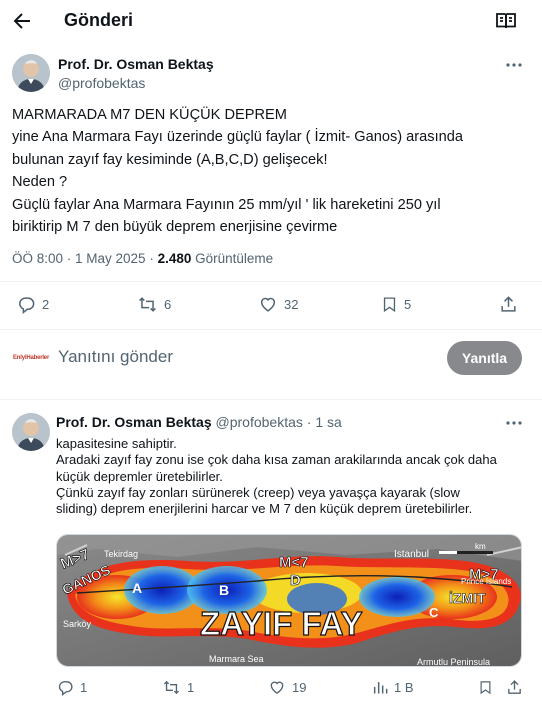 The width and height of the screenshot is (542, 708). What do you see at coordinates (411, 554) in the screenshot?
I see `map-label-istanbul: Istanbul` at bounding box center [411, 554].